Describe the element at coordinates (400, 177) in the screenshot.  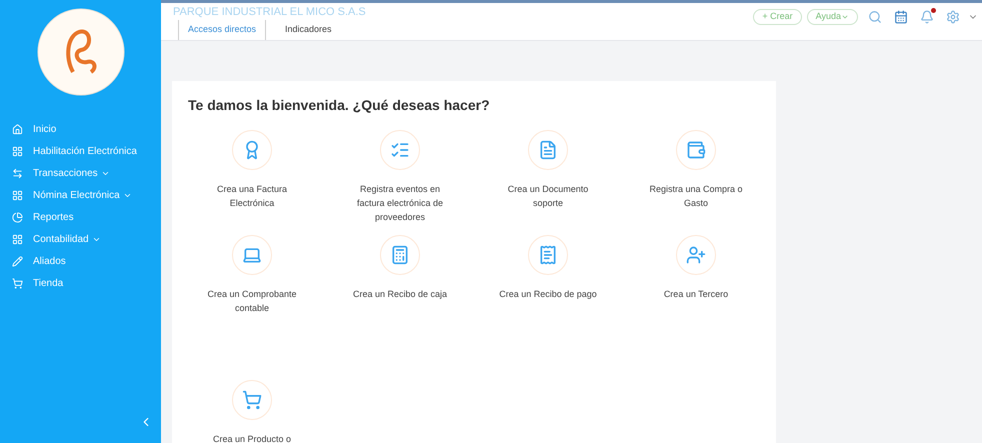
I see `shortcut-tile: Registra eventos en factura electrónica de proveedores` at that location.